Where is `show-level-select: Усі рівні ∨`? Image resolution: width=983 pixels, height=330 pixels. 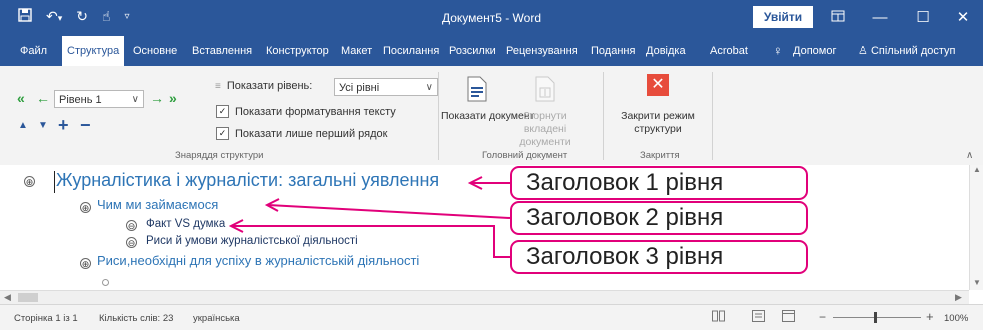
show-level-select: Усі рівні ∨ is located at coordinates (386, 87).